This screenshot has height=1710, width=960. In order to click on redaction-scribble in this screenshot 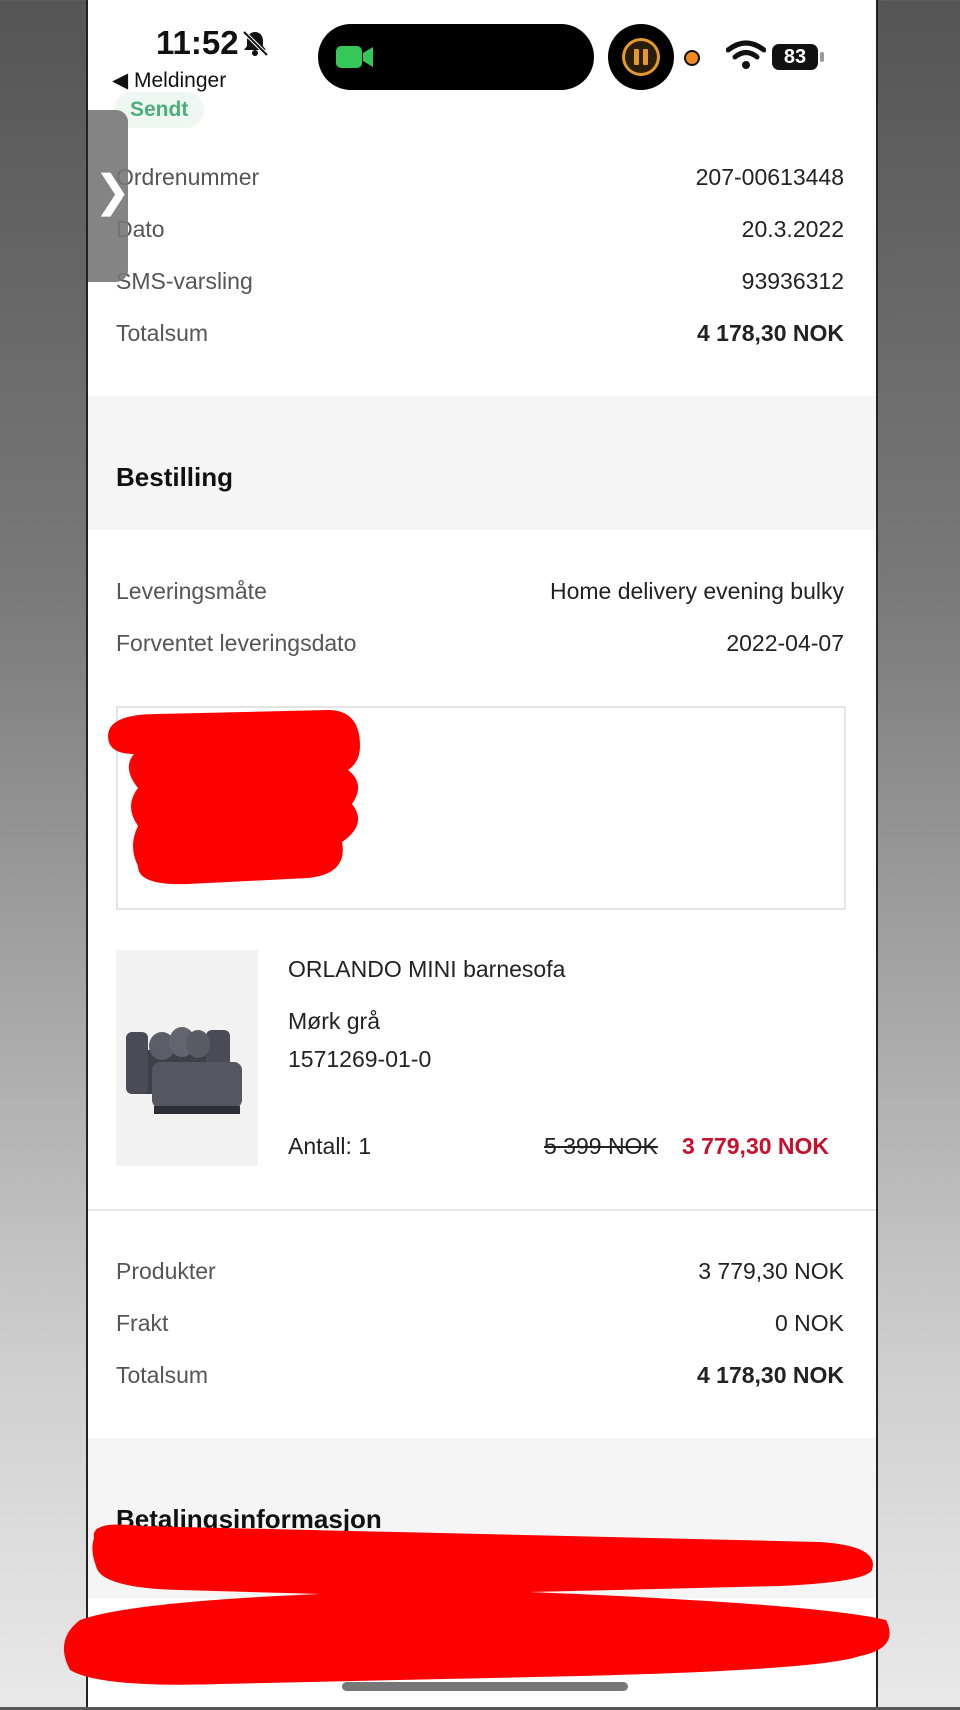, I will do `click(234, 797)`.